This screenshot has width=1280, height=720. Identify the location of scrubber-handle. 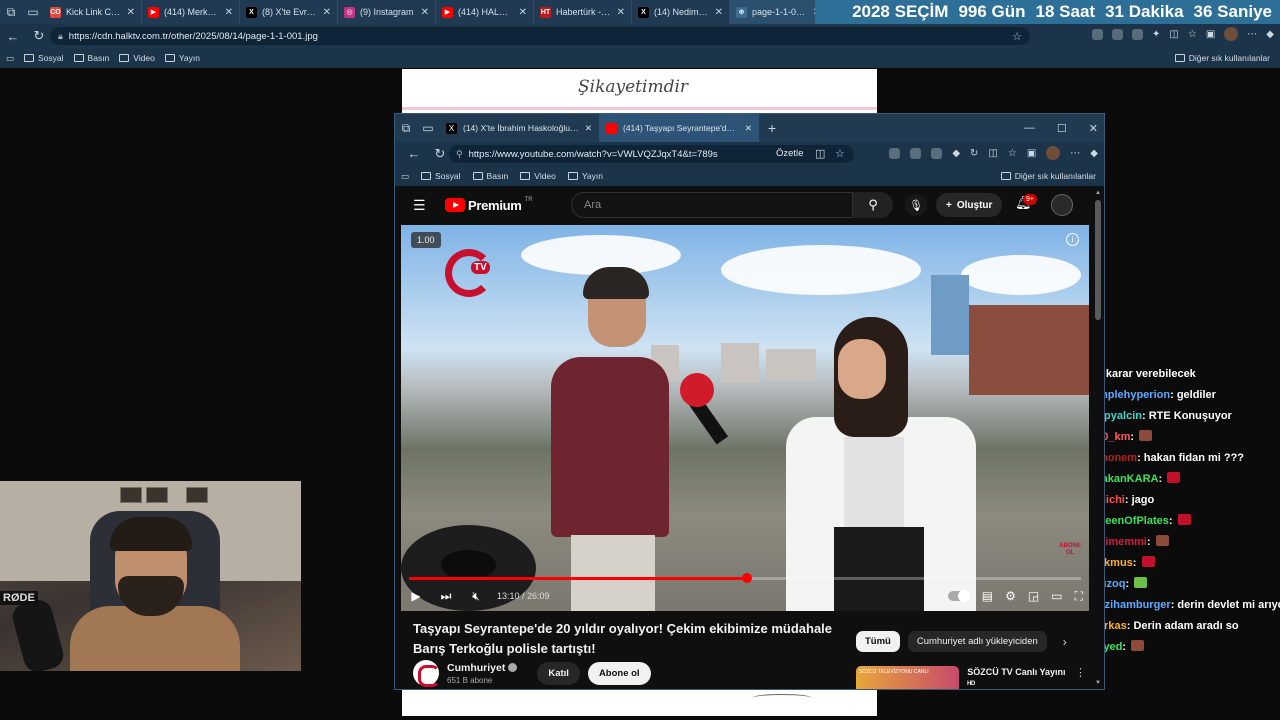
(747, 578).